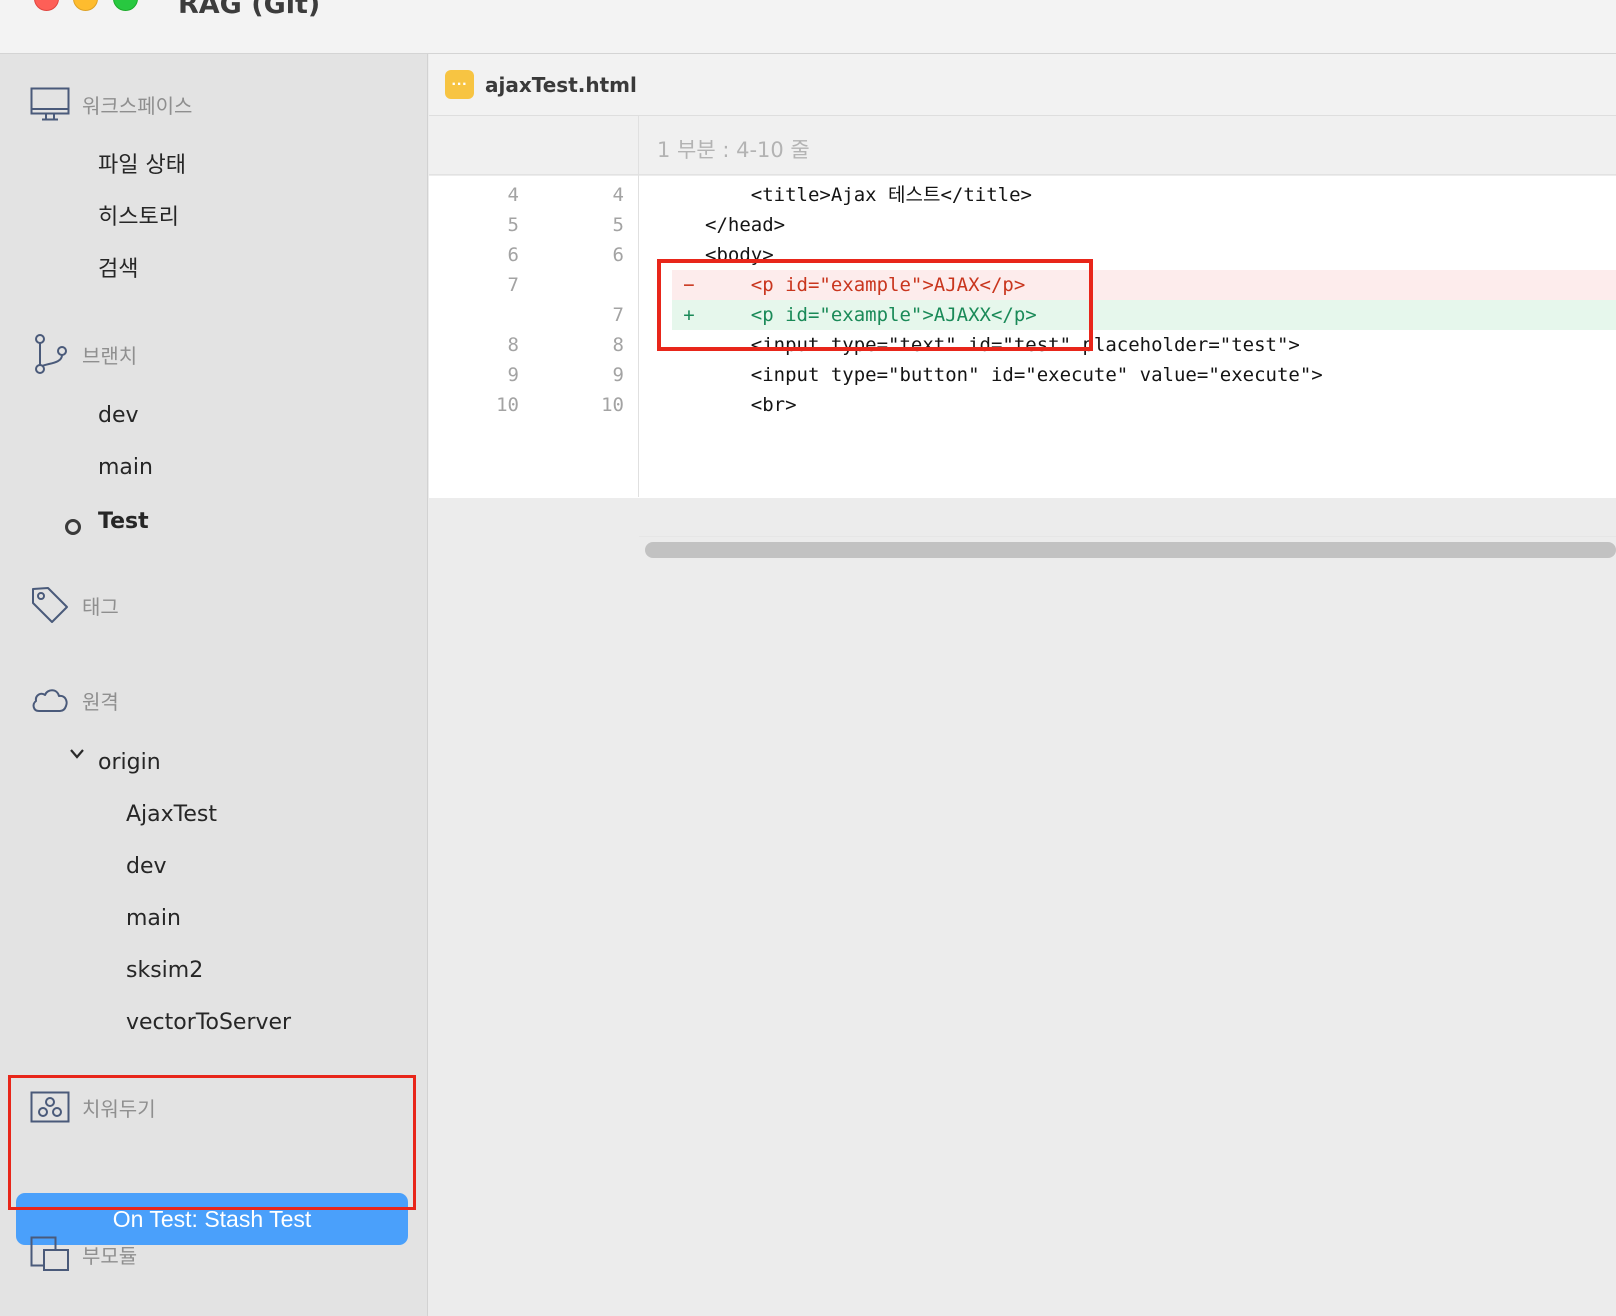 The width and height of the screenshot is (1616, 1316). Describe the element at coordinates (561, 84) in the screenshot. I see `file-name: ajaxTest.html` at that location.